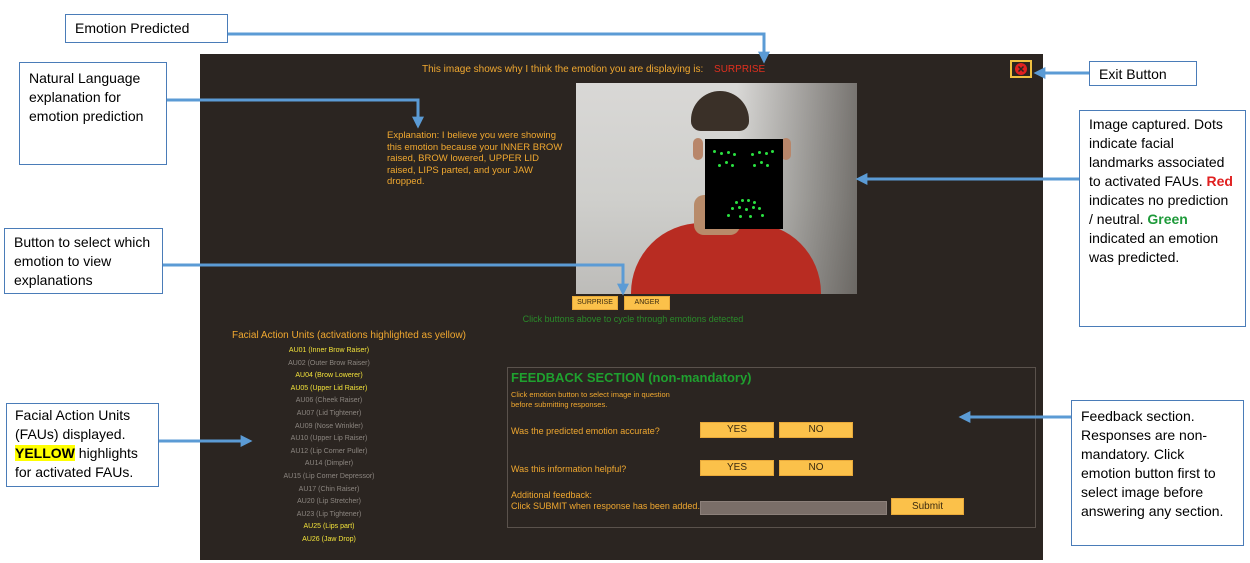 This screenshot has height=563, width=1250. I want to click on arrow-emotion-buttons, so click(396, 279).